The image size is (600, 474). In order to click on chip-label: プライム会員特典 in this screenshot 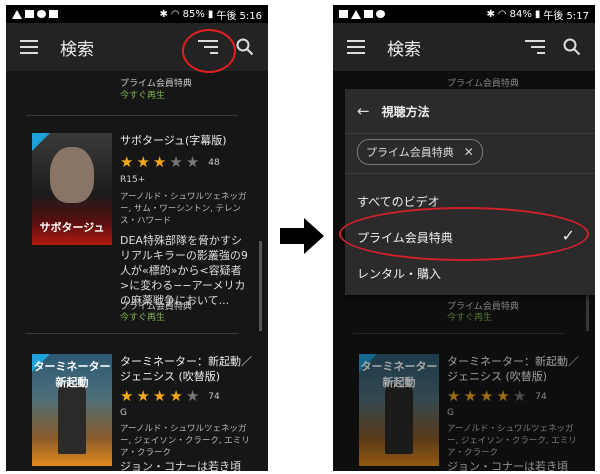, I will do `click(410, 152)`.